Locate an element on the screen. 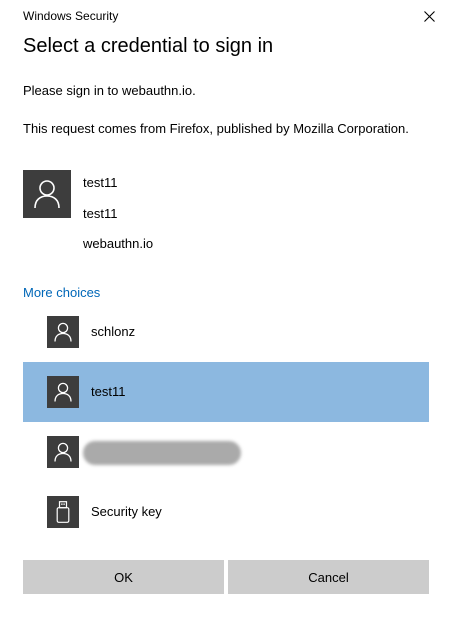 The image size is (453, 617). sign-in-message: Please sign in to webauthn.io. is located at coordinates (109, 90).